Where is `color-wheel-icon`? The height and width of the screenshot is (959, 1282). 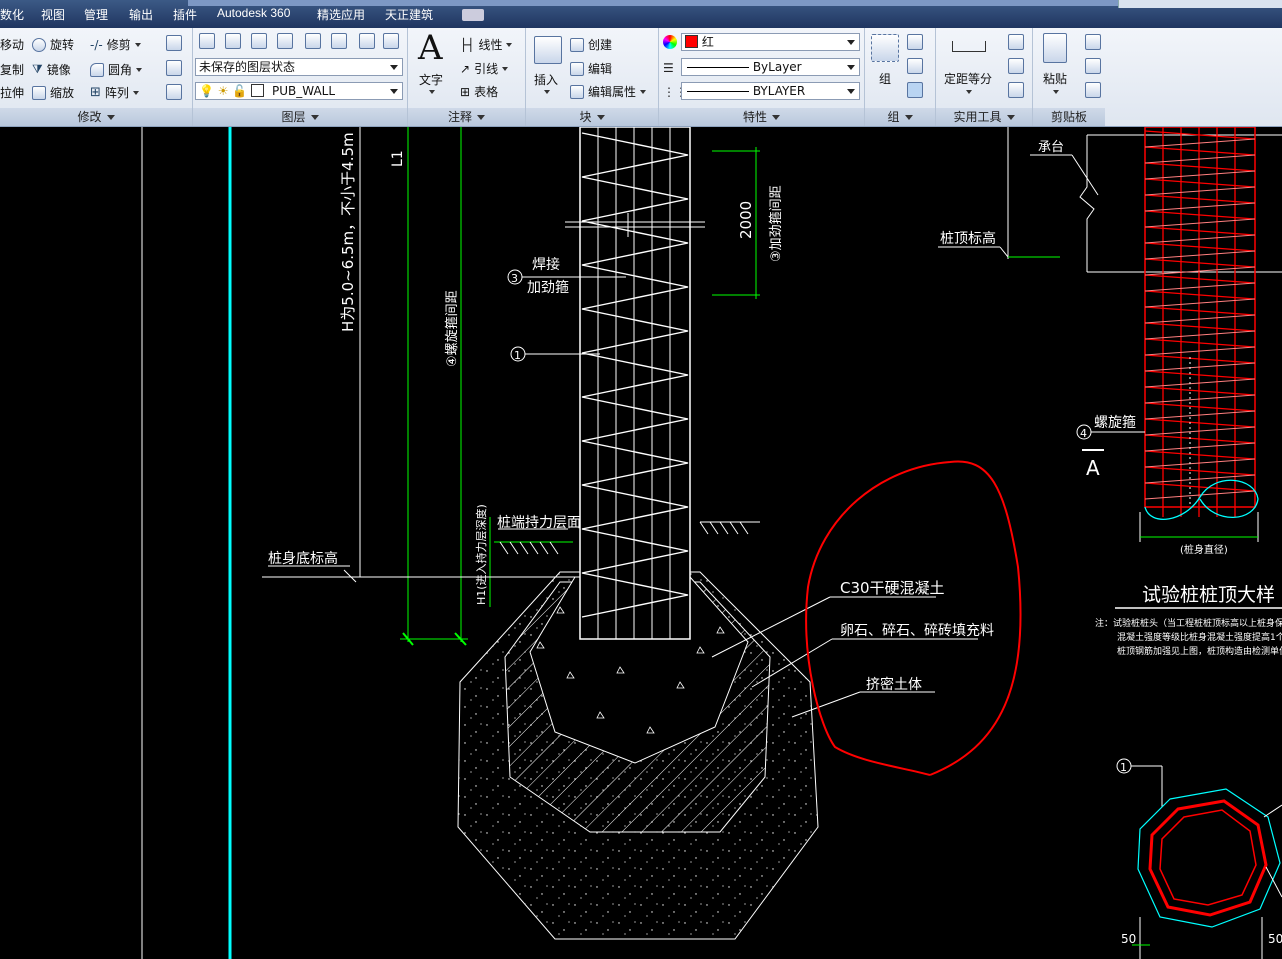 color-wheel-icon is located at coordinates (670, 42).